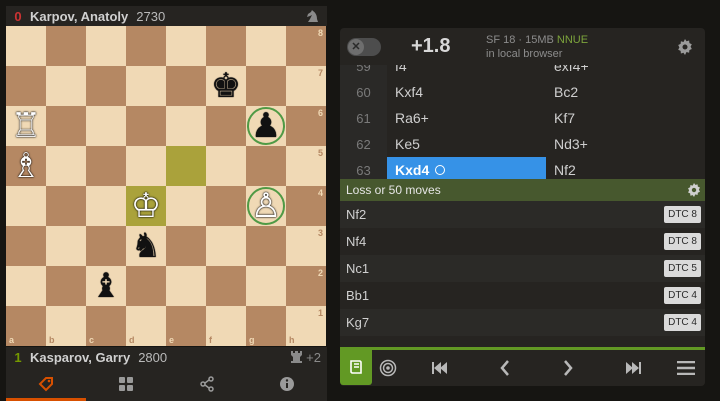 The width and height of the screenshot is (720, 401). I want to click on first-move-button, so click(439, 368).